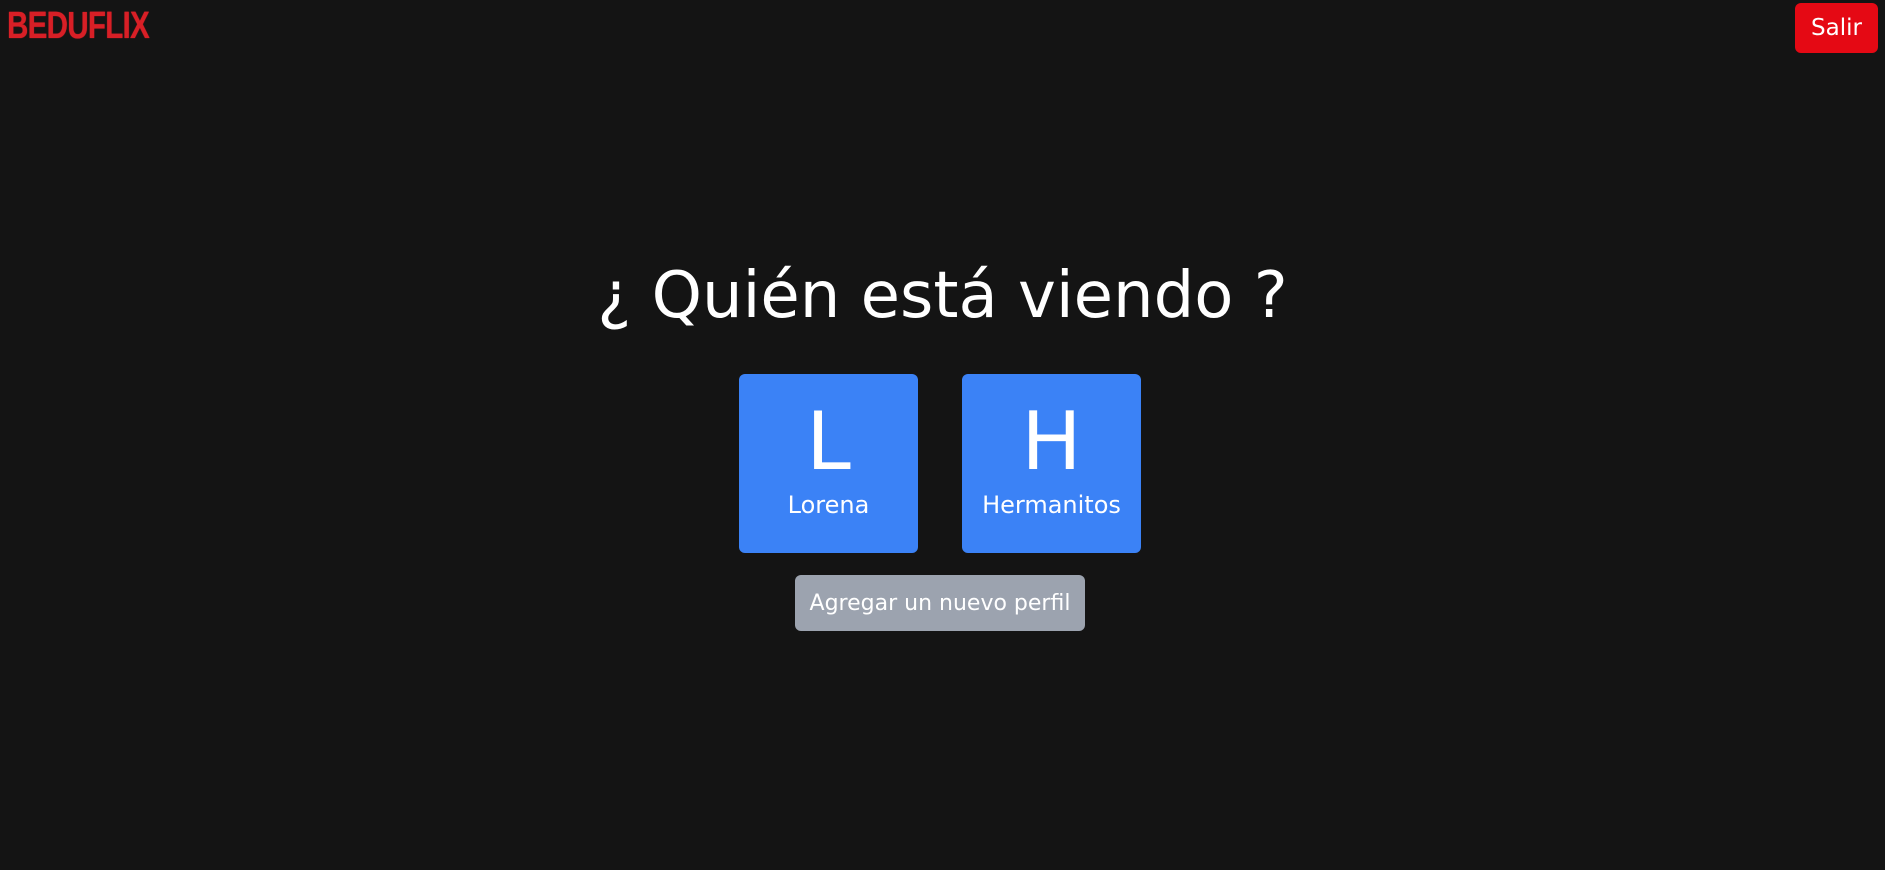  Describe the element at coordinates (940, 464) in the screenshot. I see `profile-list: L Lorena H Hermanitos` at that location.